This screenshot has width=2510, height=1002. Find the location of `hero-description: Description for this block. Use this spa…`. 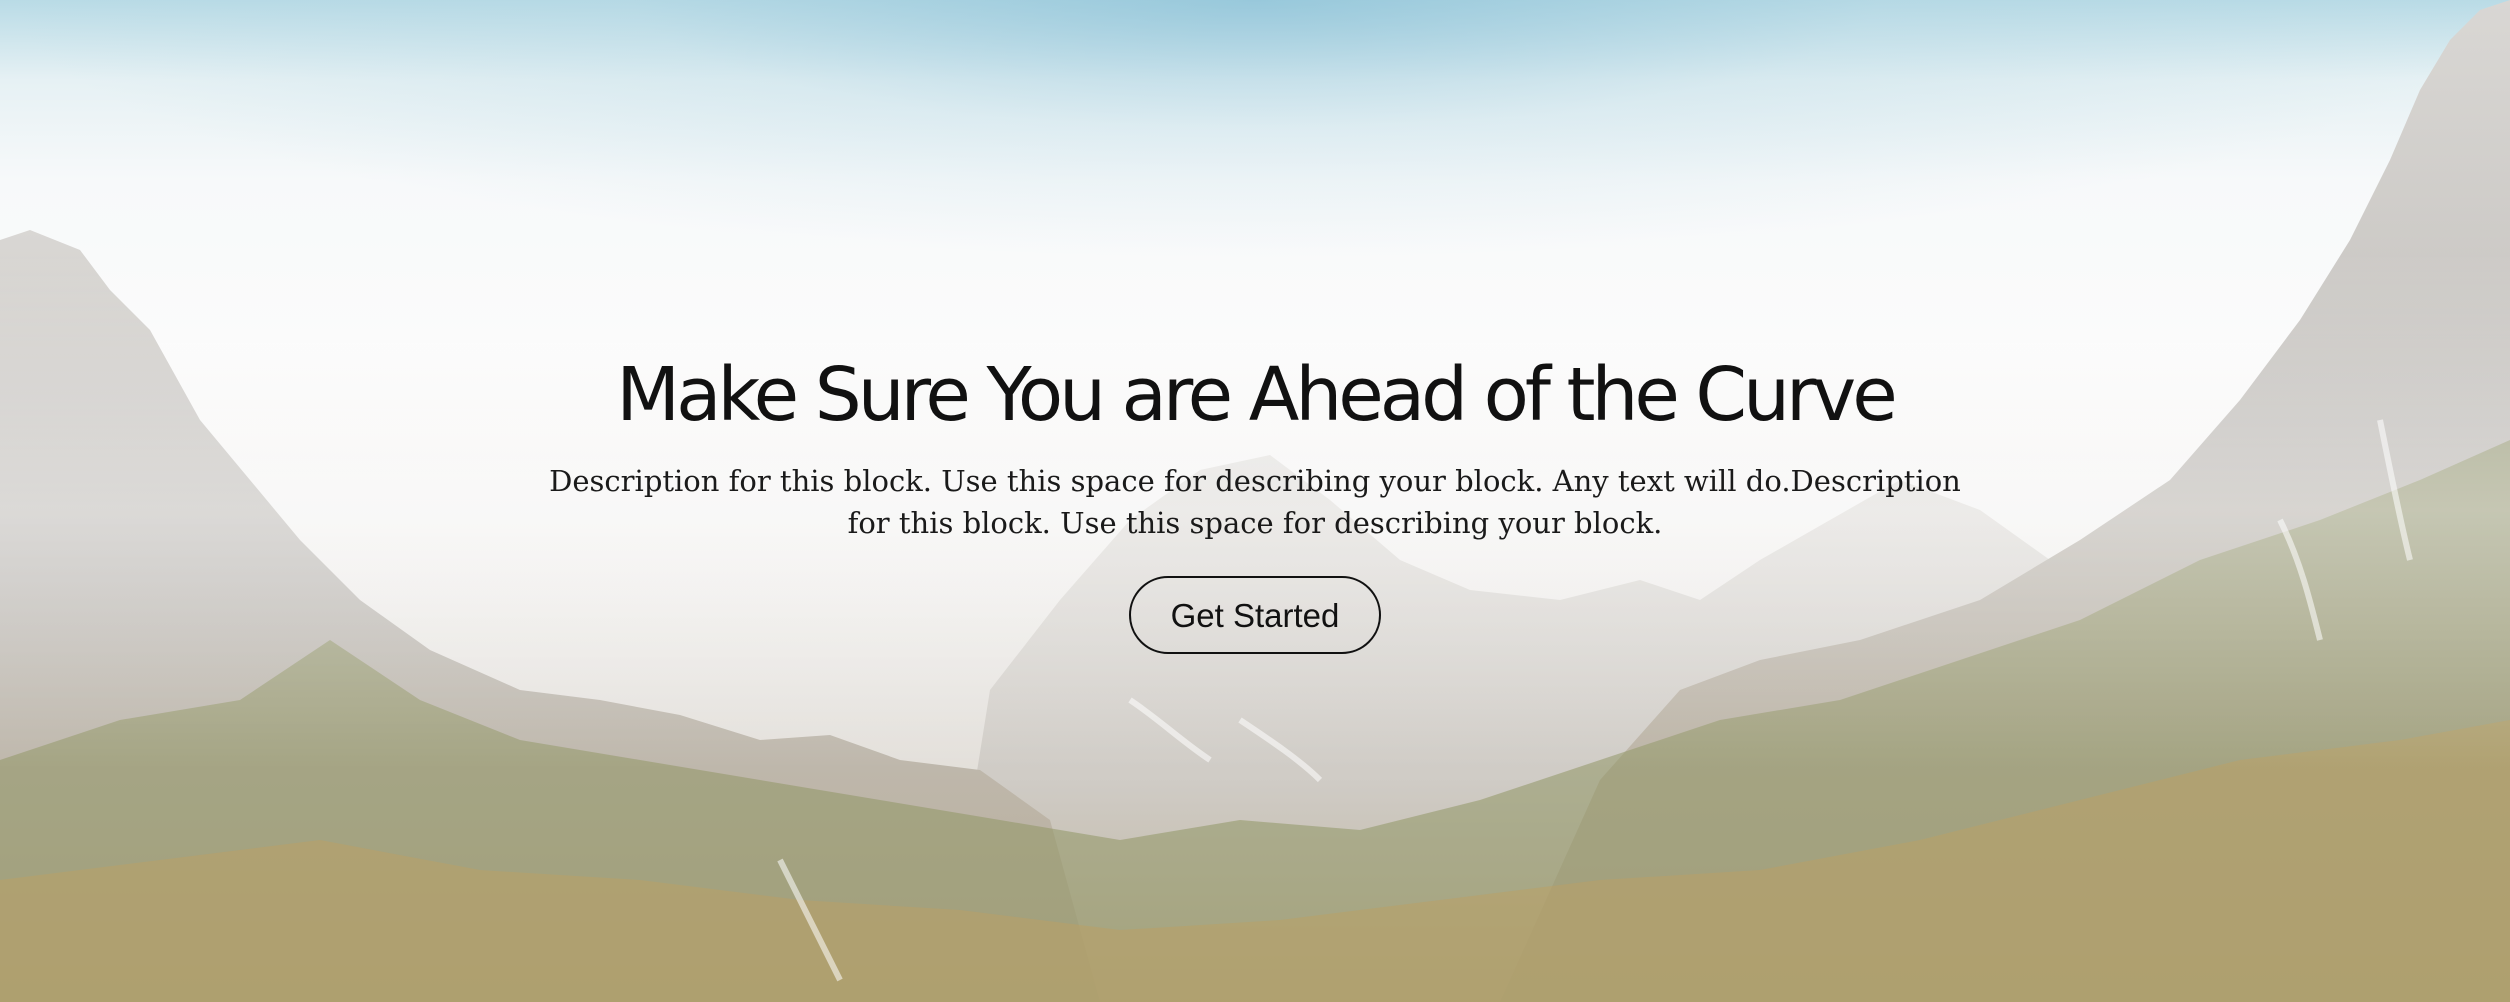

hero-description: Description for this block. Use this spa… is located at coordinates (1255, 502).